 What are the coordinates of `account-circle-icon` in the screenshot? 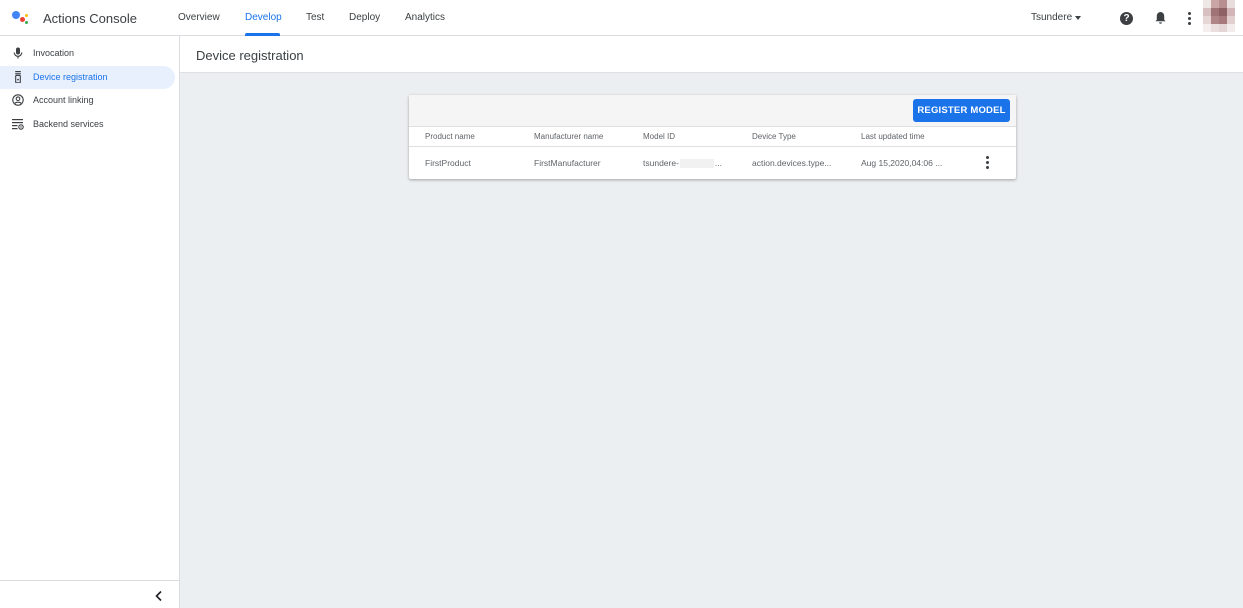 It's located at (18, 100).